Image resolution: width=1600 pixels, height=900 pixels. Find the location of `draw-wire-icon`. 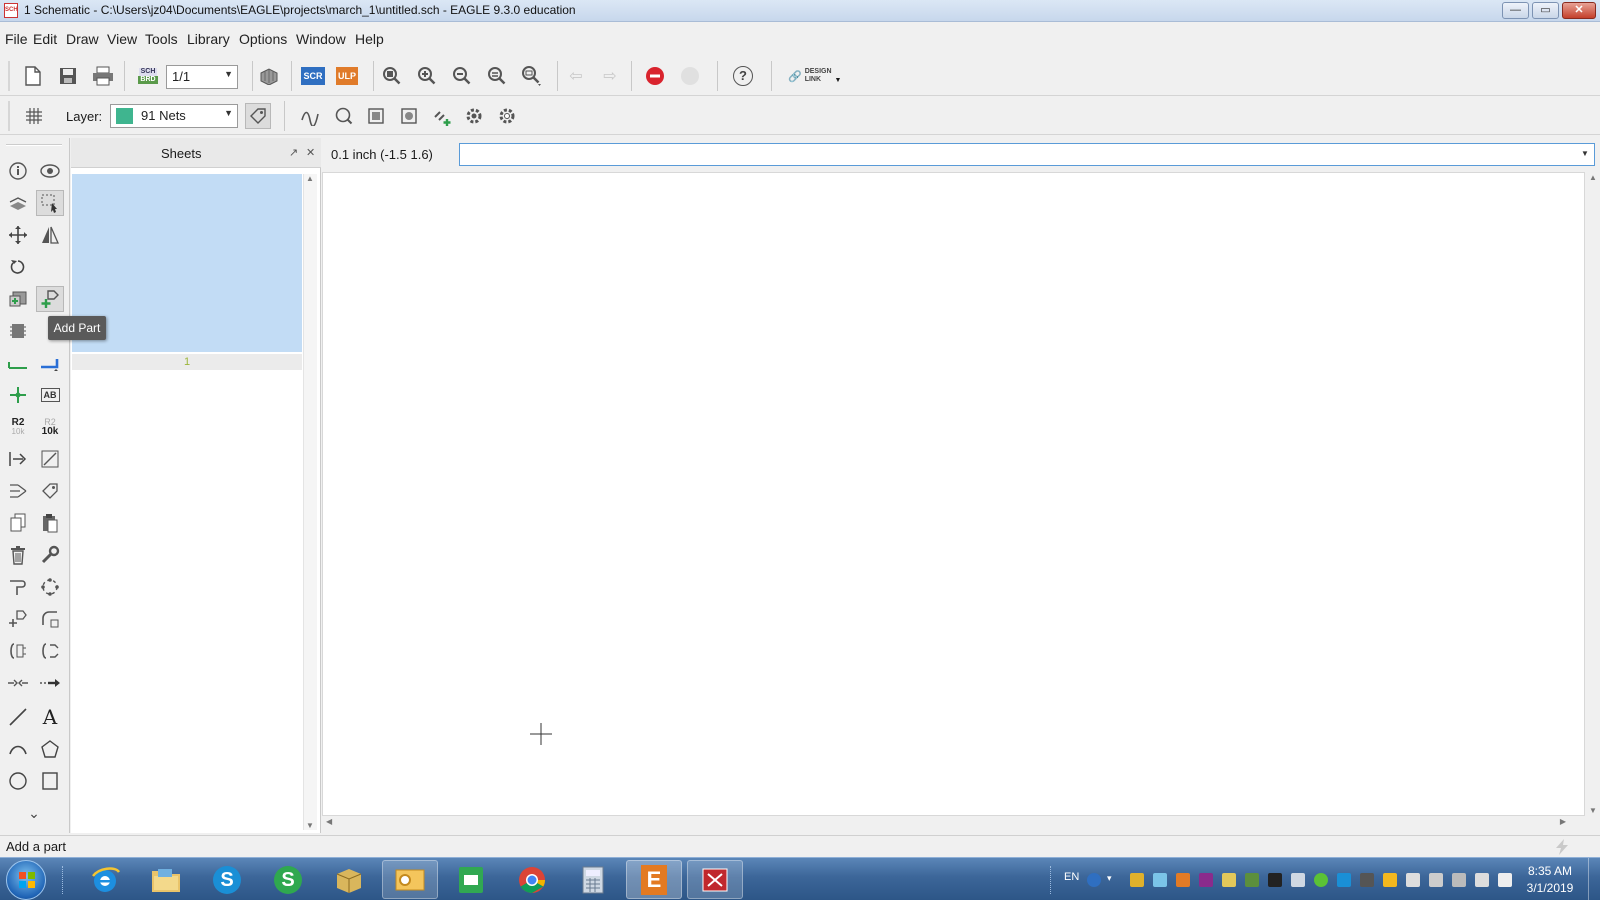

draw-wire-icon is located at coordinates (18, 717).